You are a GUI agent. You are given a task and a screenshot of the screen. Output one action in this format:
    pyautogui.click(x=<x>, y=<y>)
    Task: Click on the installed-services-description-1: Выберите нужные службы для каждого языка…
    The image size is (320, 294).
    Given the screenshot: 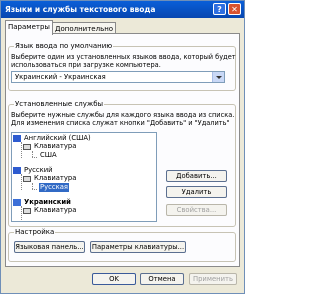 What is the action you would take?
    pyautogui.click(x=123, y=115)
    